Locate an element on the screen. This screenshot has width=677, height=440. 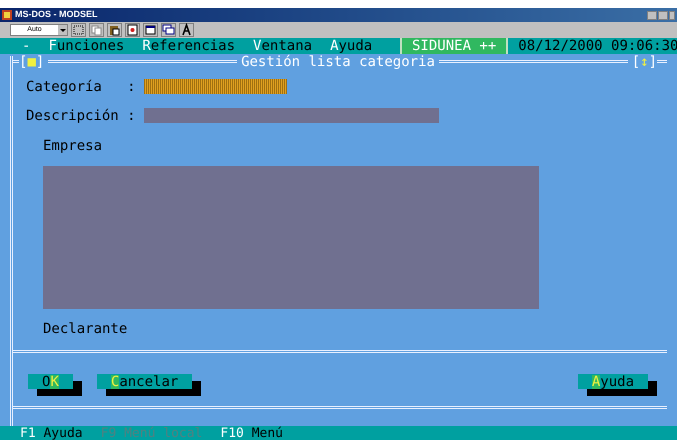
copy-icon is located at coordinates (96, 30).